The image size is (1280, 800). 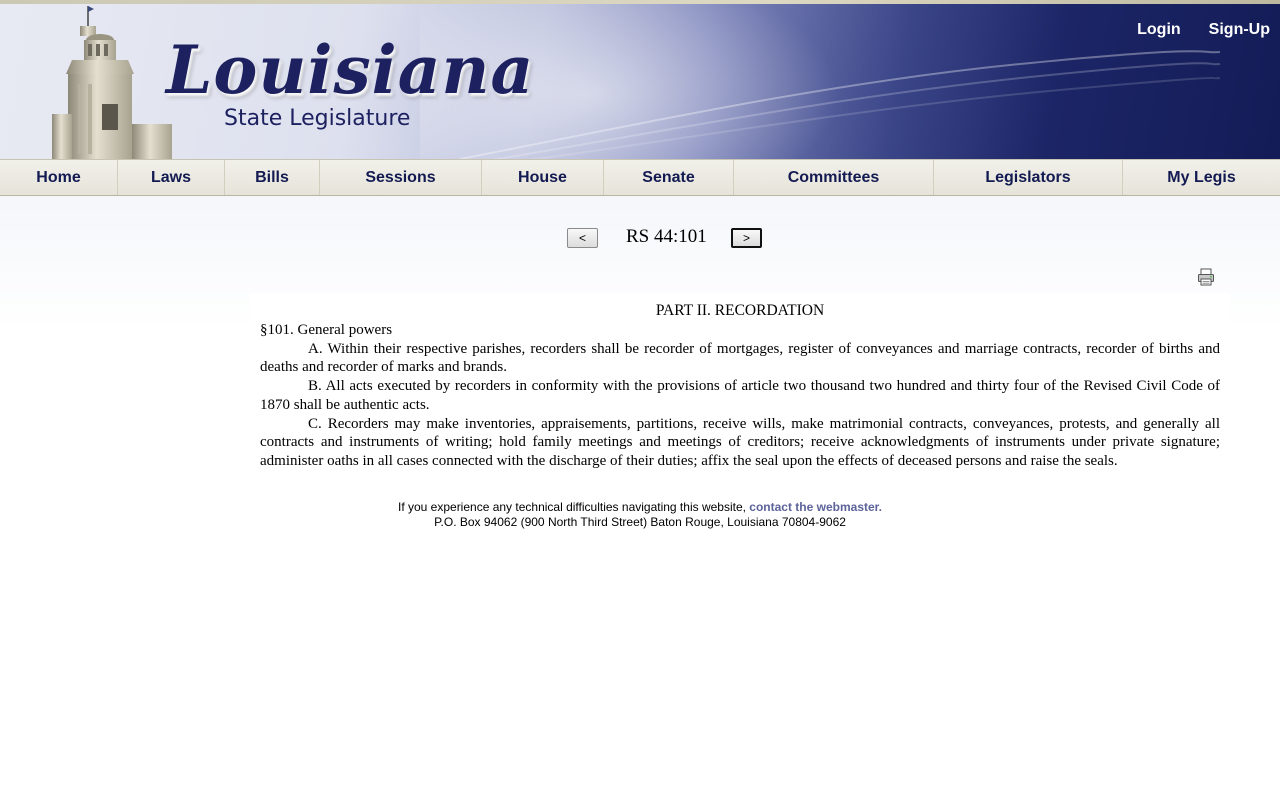 I want to click on signup-link: Sign-Up, so click(x=1239, y=30).